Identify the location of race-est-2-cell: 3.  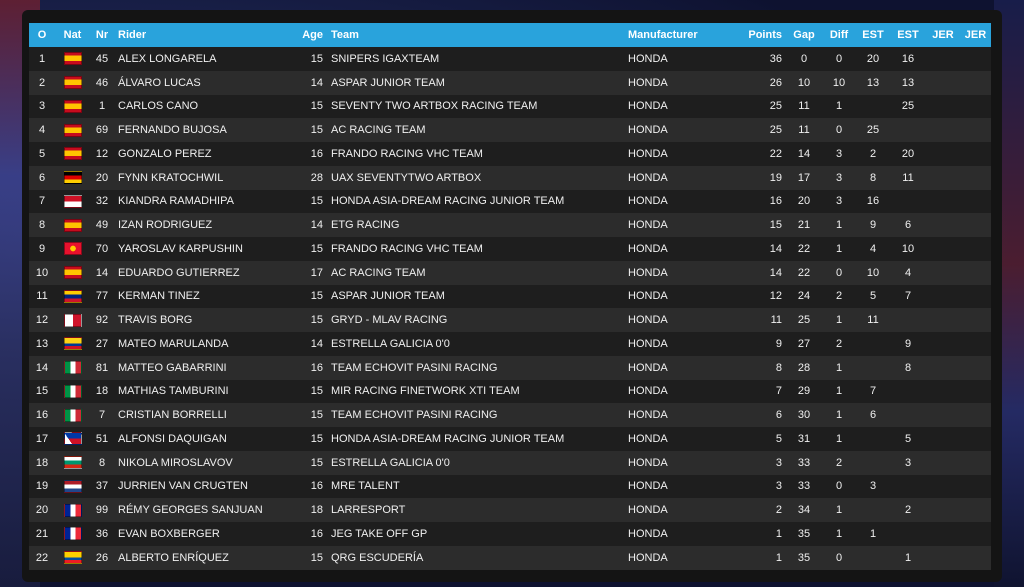
(908, 462).